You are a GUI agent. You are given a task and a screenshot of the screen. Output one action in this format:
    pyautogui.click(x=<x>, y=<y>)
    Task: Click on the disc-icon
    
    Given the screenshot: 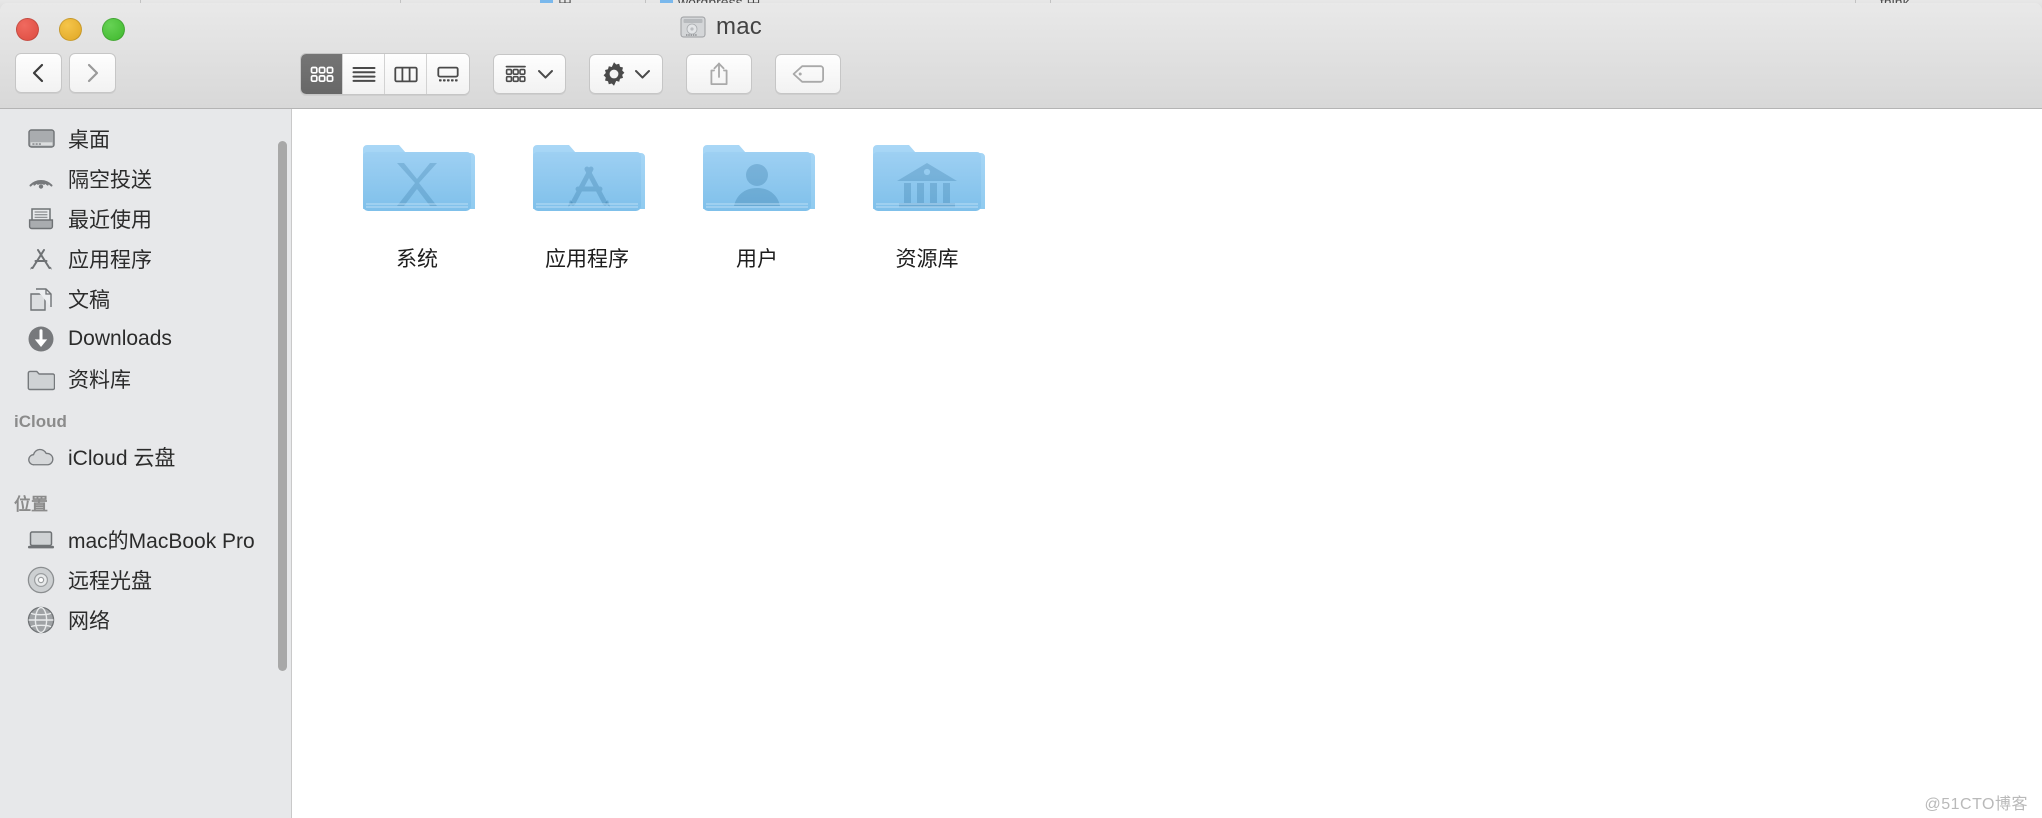 What is the action you would take?
    pyautogui.click(x=41, y=580)
    